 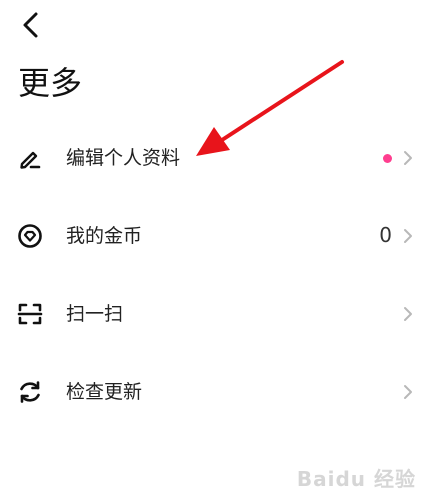 I want to click on watermark: Baidu 经验, so click(x=356, y=479).